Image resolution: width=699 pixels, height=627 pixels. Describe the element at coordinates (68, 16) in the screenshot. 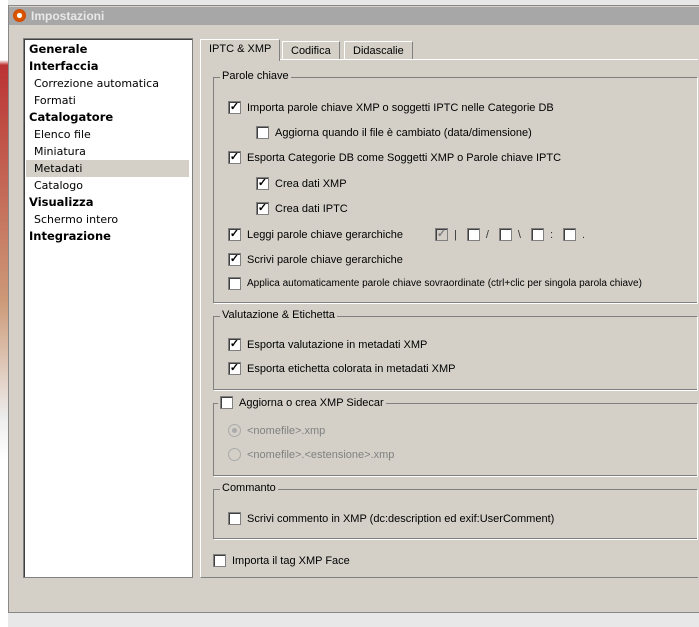

I see `window-title: Impostazioni` at that location.